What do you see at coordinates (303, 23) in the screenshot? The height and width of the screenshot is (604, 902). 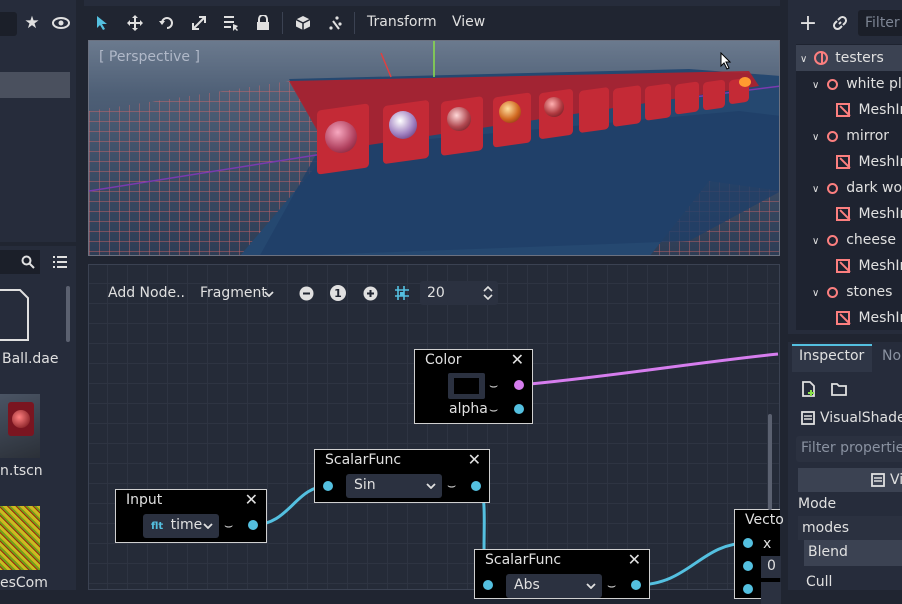 I see `cube-icon` at bounding box center [303, 23].